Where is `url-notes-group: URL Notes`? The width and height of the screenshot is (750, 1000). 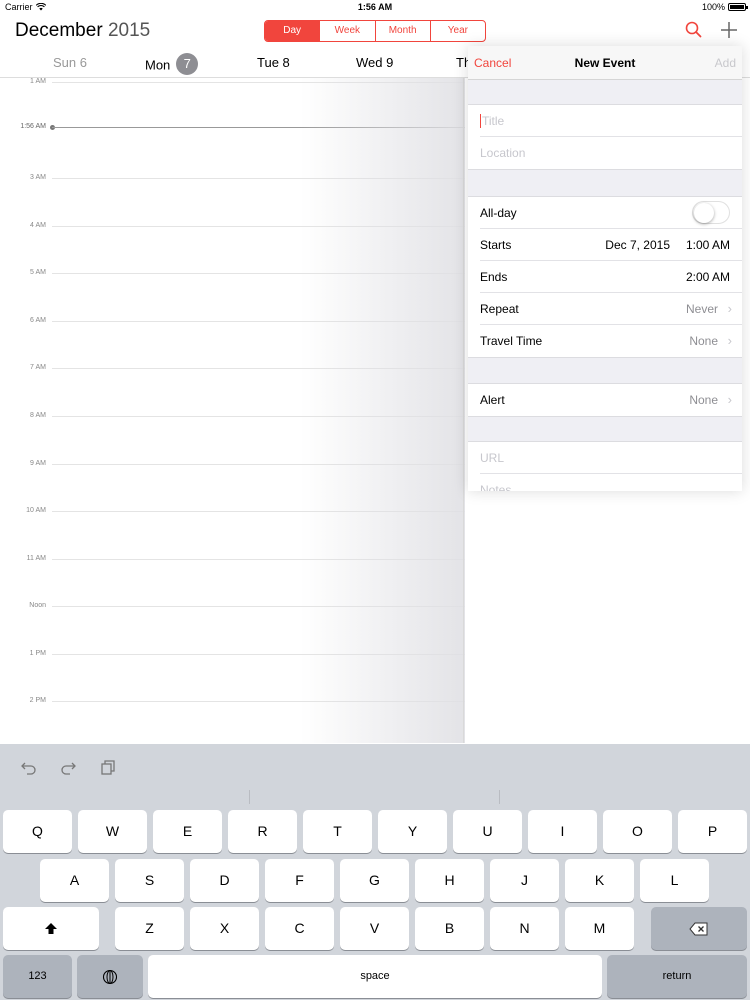
url-notes-group: URL Notes is located at coordinates (605, 466).